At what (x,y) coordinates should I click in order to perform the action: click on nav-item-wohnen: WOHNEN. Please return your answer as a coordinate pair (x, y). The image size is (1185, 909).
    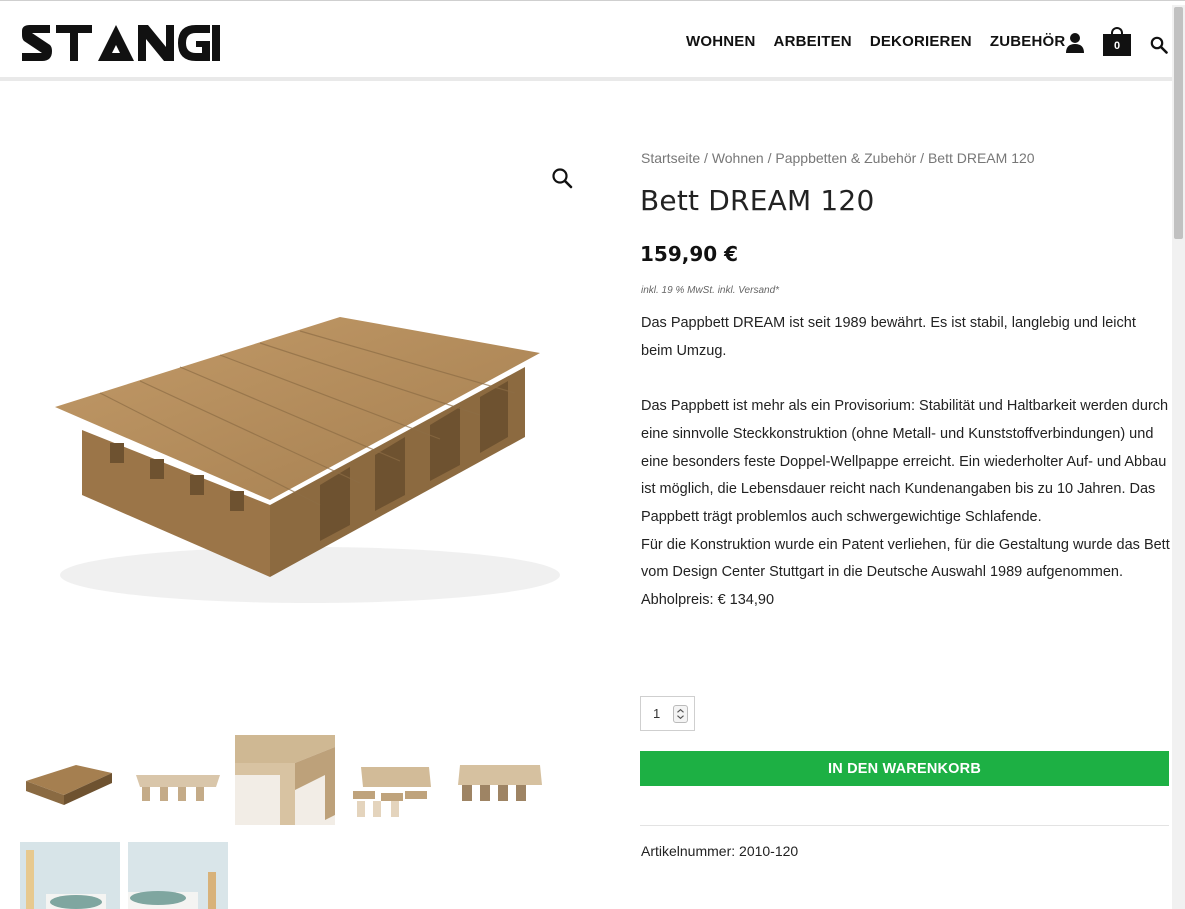
    Looking at the image, I should click on (721, 41).